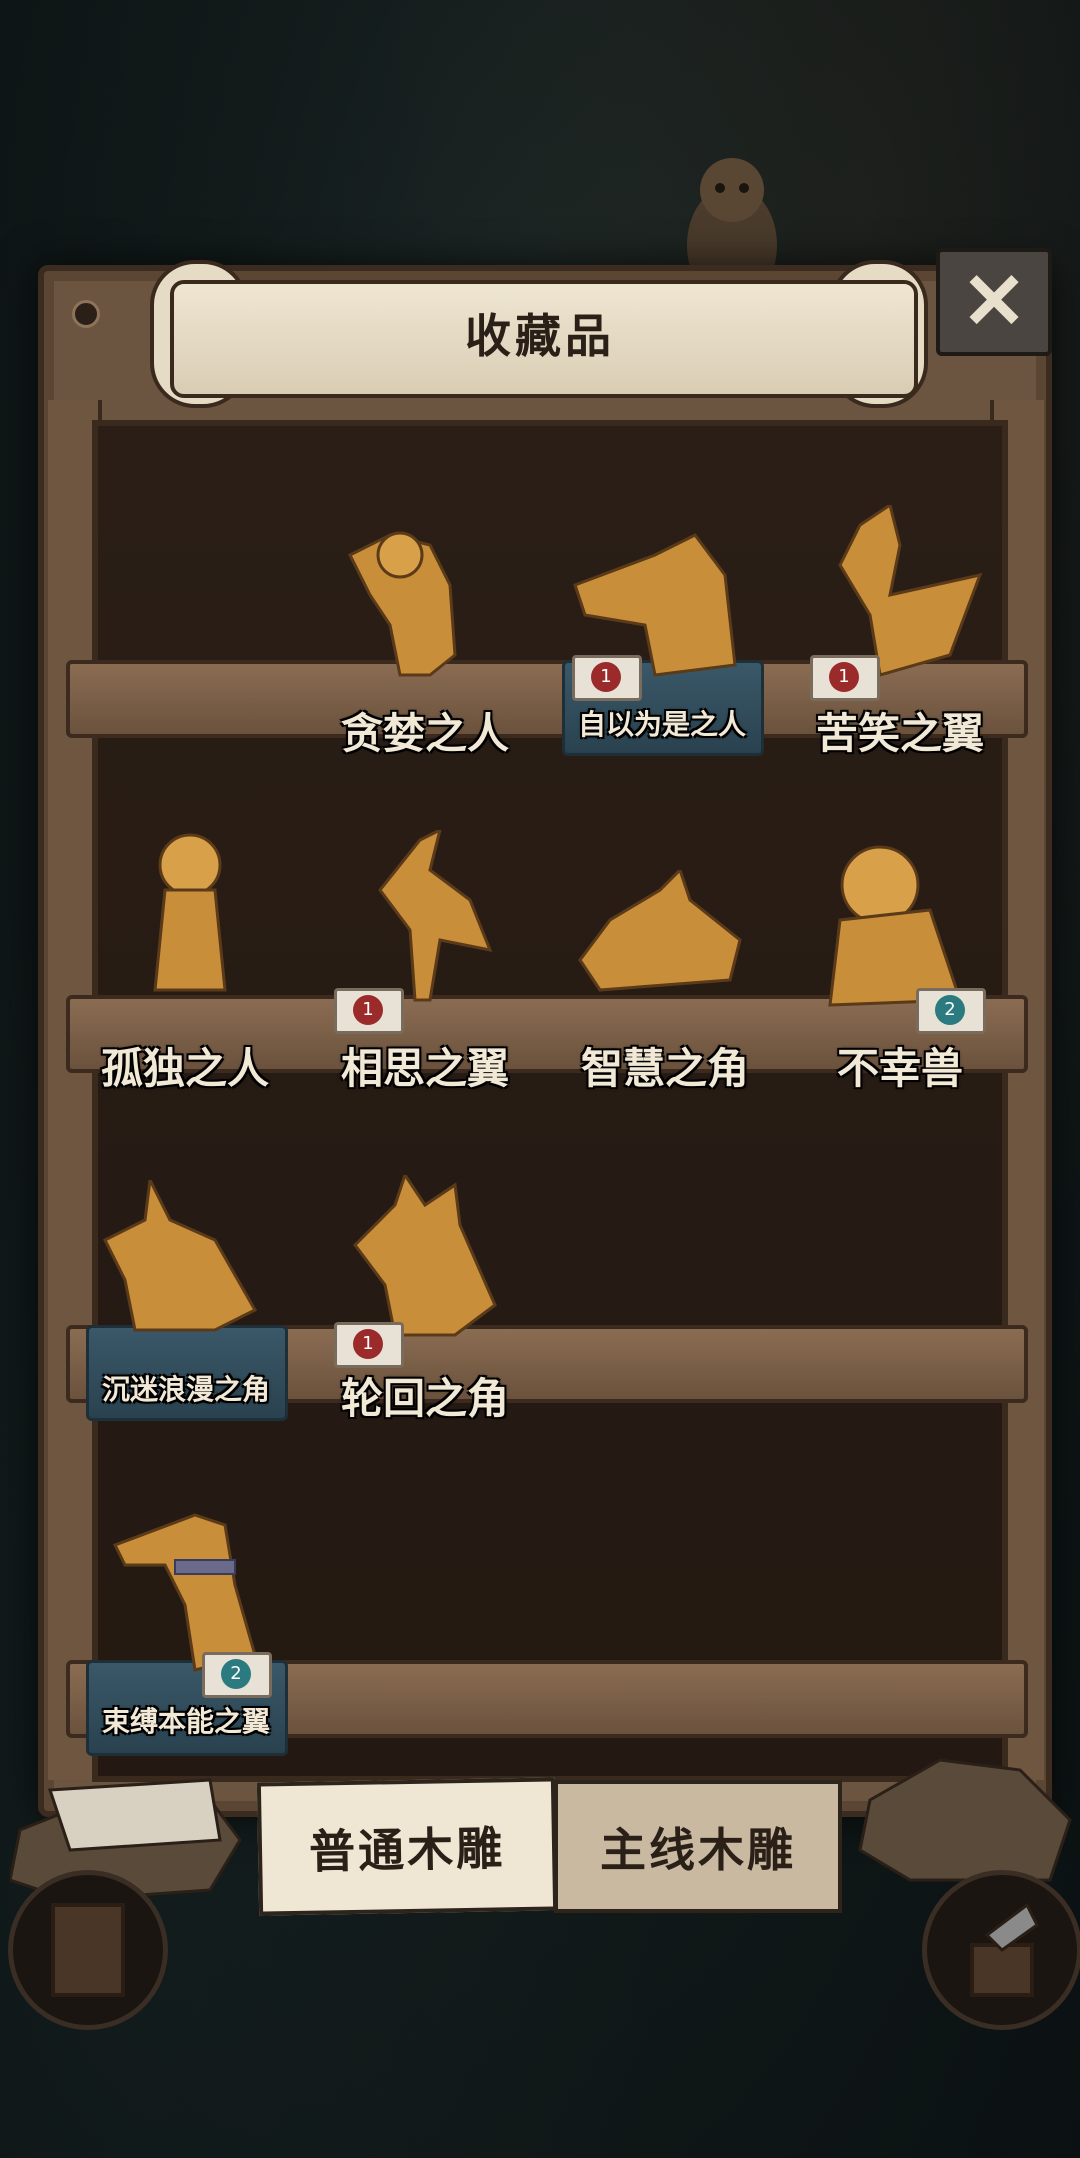 The width and height of the screenshot is (1080, 2158). Describe the element at coordinates (965, 1820) in the screenshot. I see `rocks-decoration` at that location.